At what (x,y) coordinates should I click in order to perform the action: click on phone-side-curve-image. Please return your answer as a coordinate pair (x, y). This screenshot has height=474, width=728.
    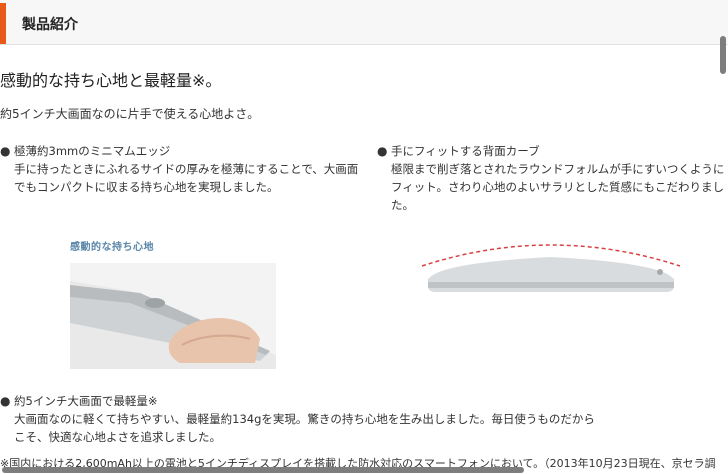
    Looking at the image, I should click on (551, 270).